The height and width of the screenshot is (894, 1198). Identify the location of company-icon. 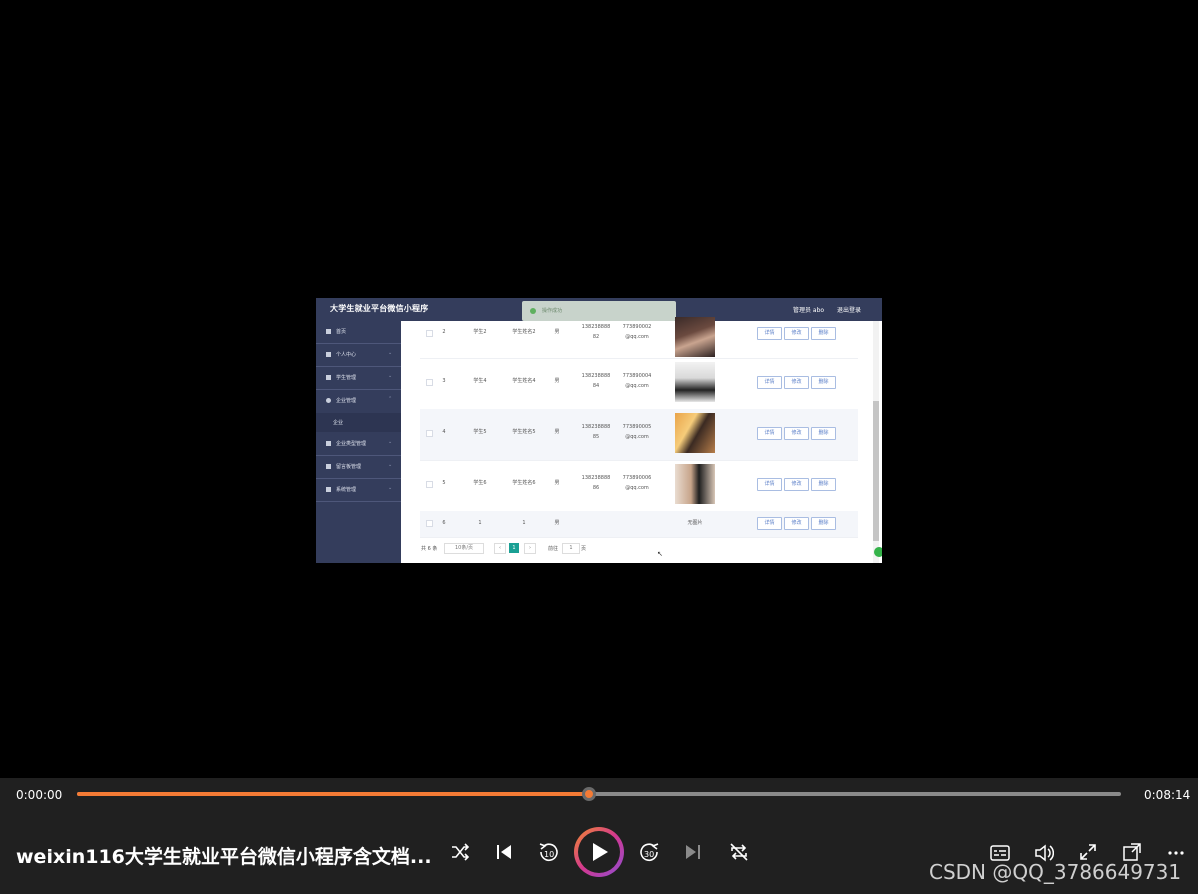
(328, 400).